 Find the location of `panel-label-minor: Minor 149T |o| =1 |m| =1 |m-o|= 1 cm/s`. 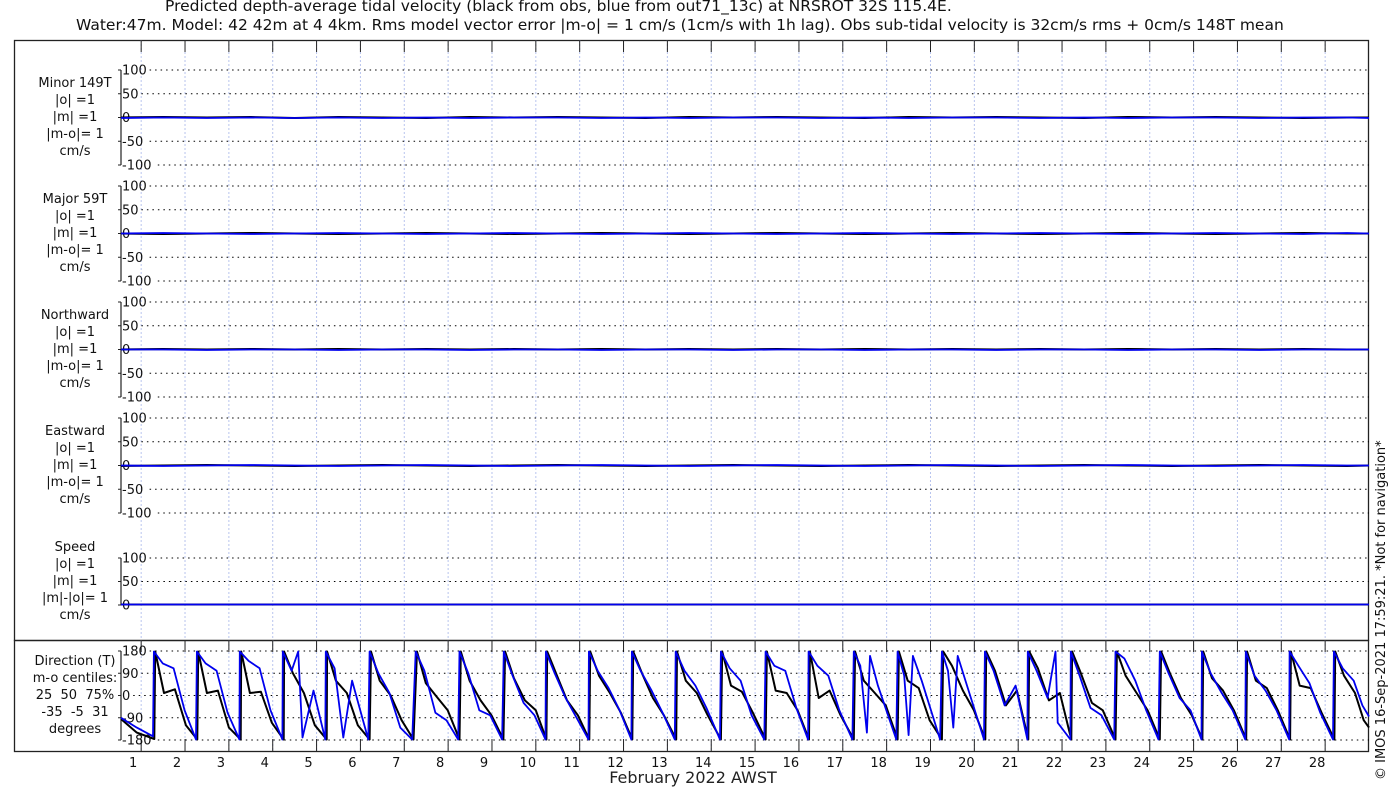

panel-label-minor: Minor 149T |o| =1 |m| =1 |m-o|= 1 cm/s is located at coordinates (75, 117).